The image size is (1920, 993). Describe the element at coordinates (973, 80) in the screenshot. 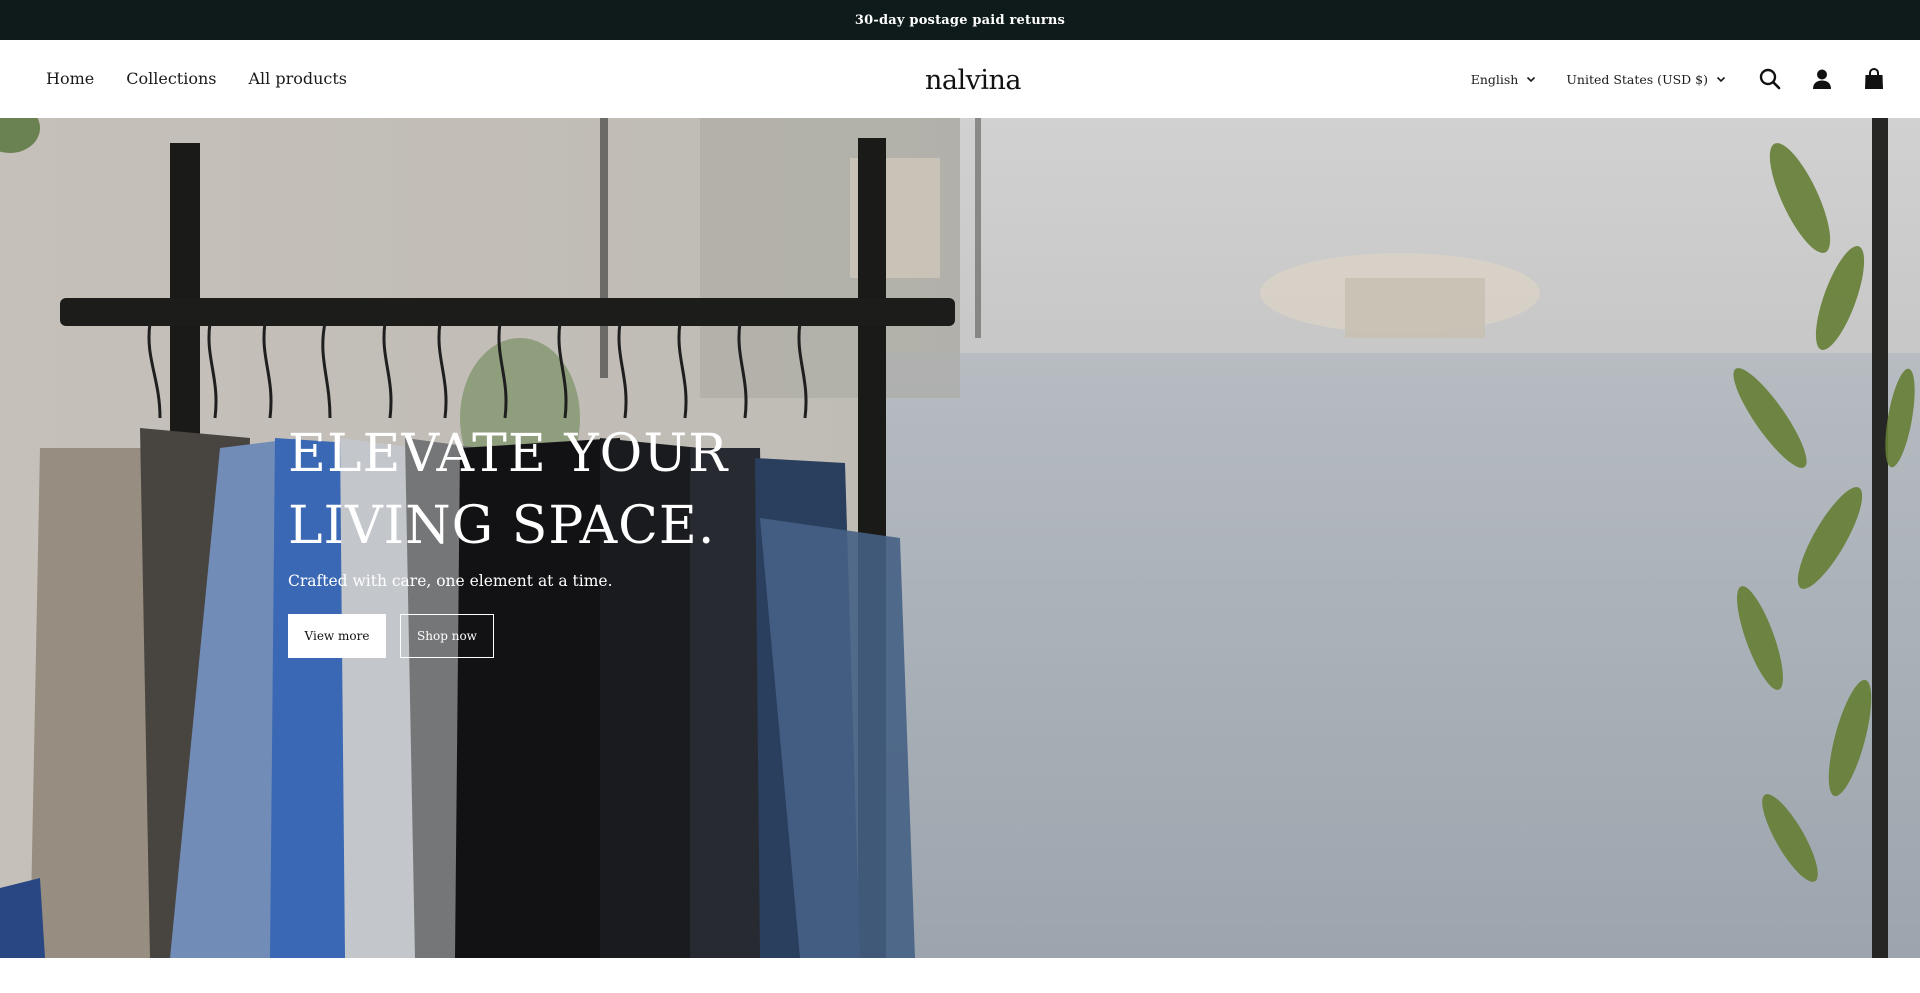

I see `site-logo: nalvina` at that location.